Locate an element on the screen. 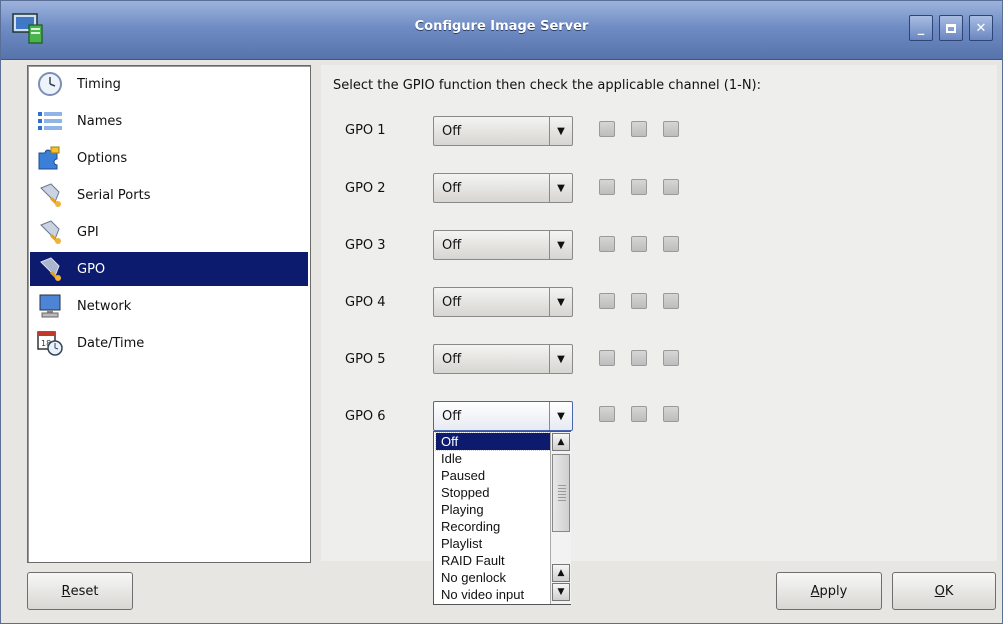 Image resolution: width=1003 pixels, height=624 pixels. list-icon is located at coordinates (50, 121).